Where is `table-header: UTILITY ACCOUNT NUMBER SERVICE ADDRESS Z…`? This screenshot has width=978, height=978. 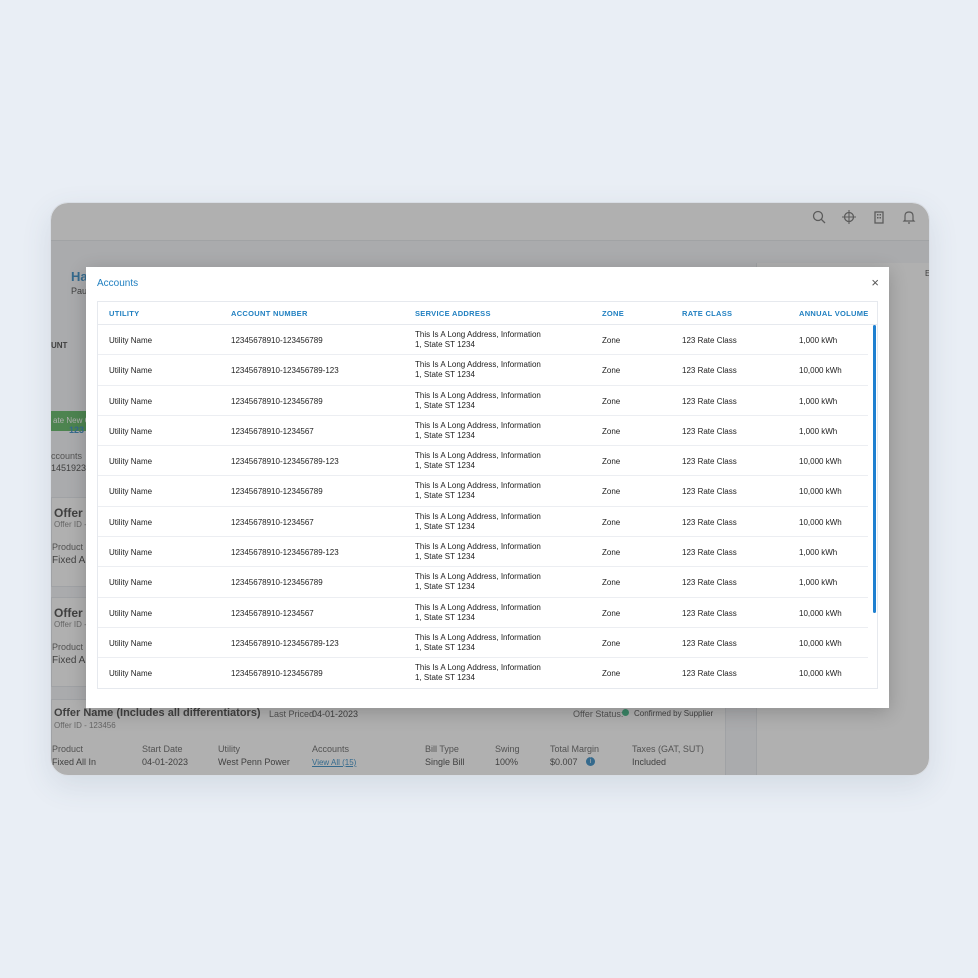 table-header: UTILITY ACCOUNT NUMBER SERVICE ADDRESS Z… is located at coordinates (487, 313).